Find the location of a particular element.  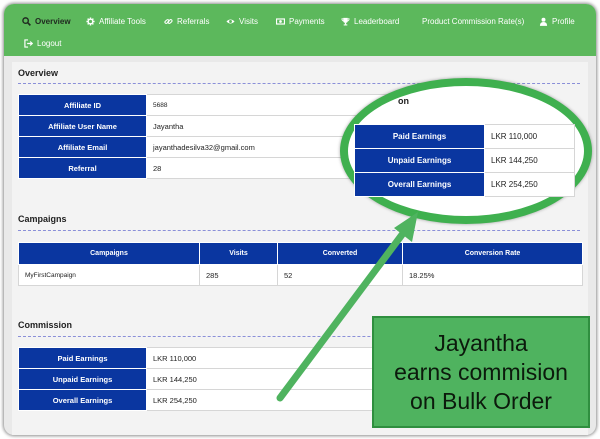

nav-leaderboard: Leaderboard is located at coordinates (370, 21).